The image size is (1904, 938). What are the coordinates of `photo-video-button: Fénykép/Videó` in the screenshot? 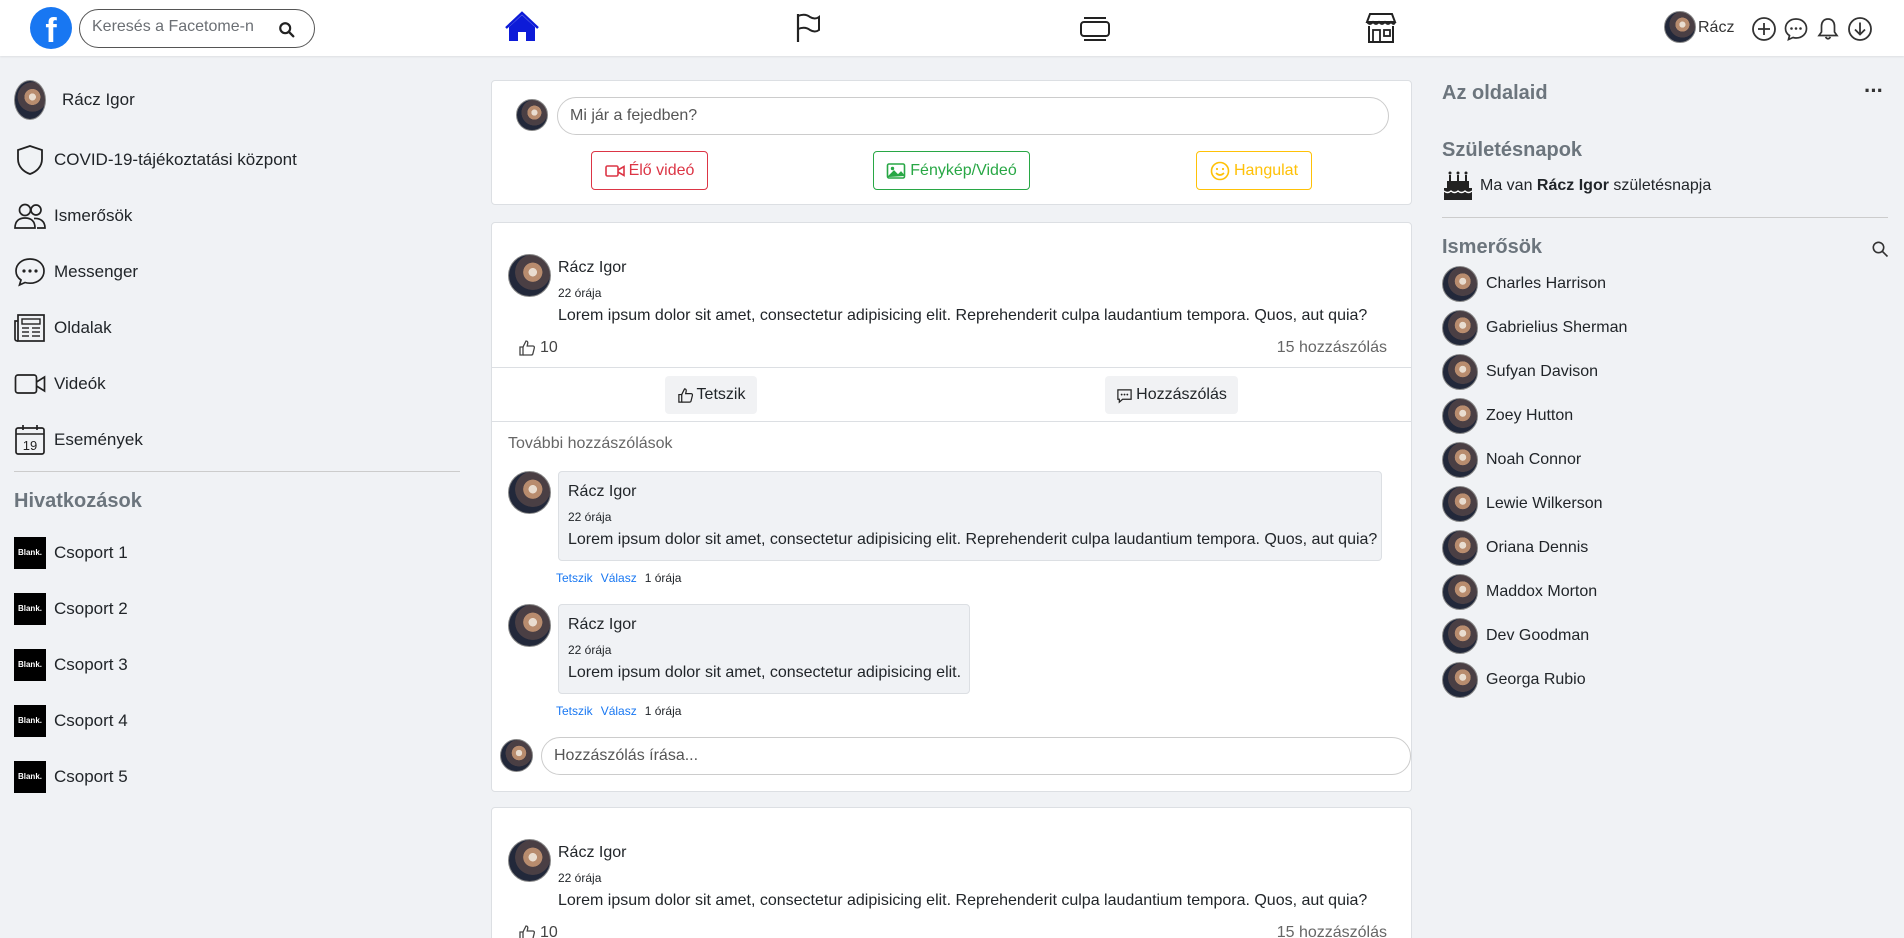 It's located at (951, 170).